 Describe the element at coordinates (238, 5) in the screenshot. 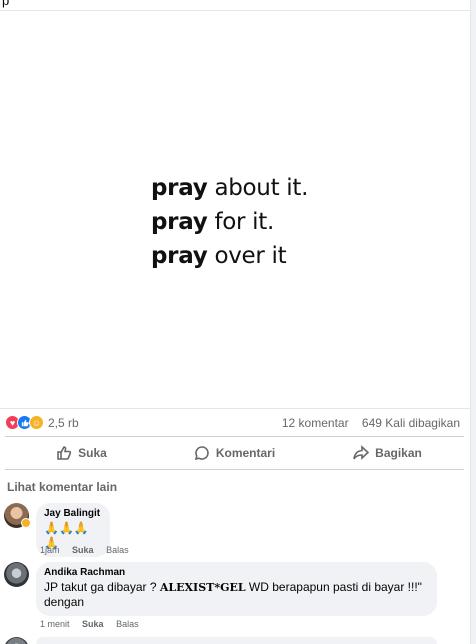

I see `top-cropped-area: p` at that location.